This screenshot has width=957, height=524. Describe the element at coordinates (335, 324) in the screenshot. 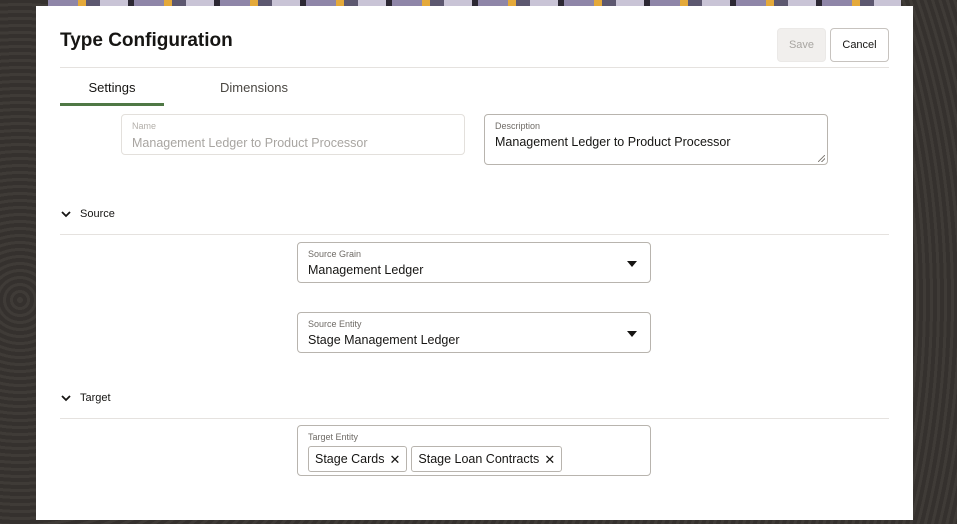

I see `source-entity-label: Source Entity` at that location.